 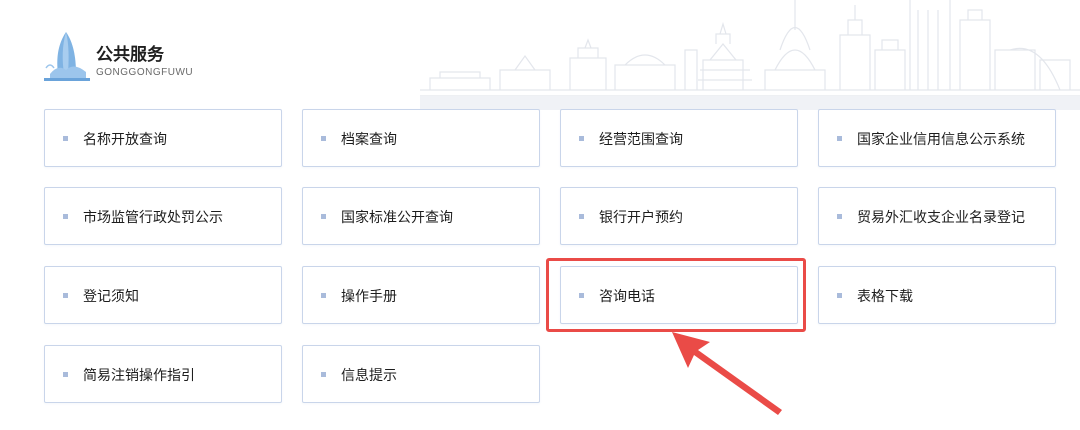 What do you see at coordinates (369, 376) in the screenshot?
I see `service-label: 信息提示` at bounding box center [369, 376].